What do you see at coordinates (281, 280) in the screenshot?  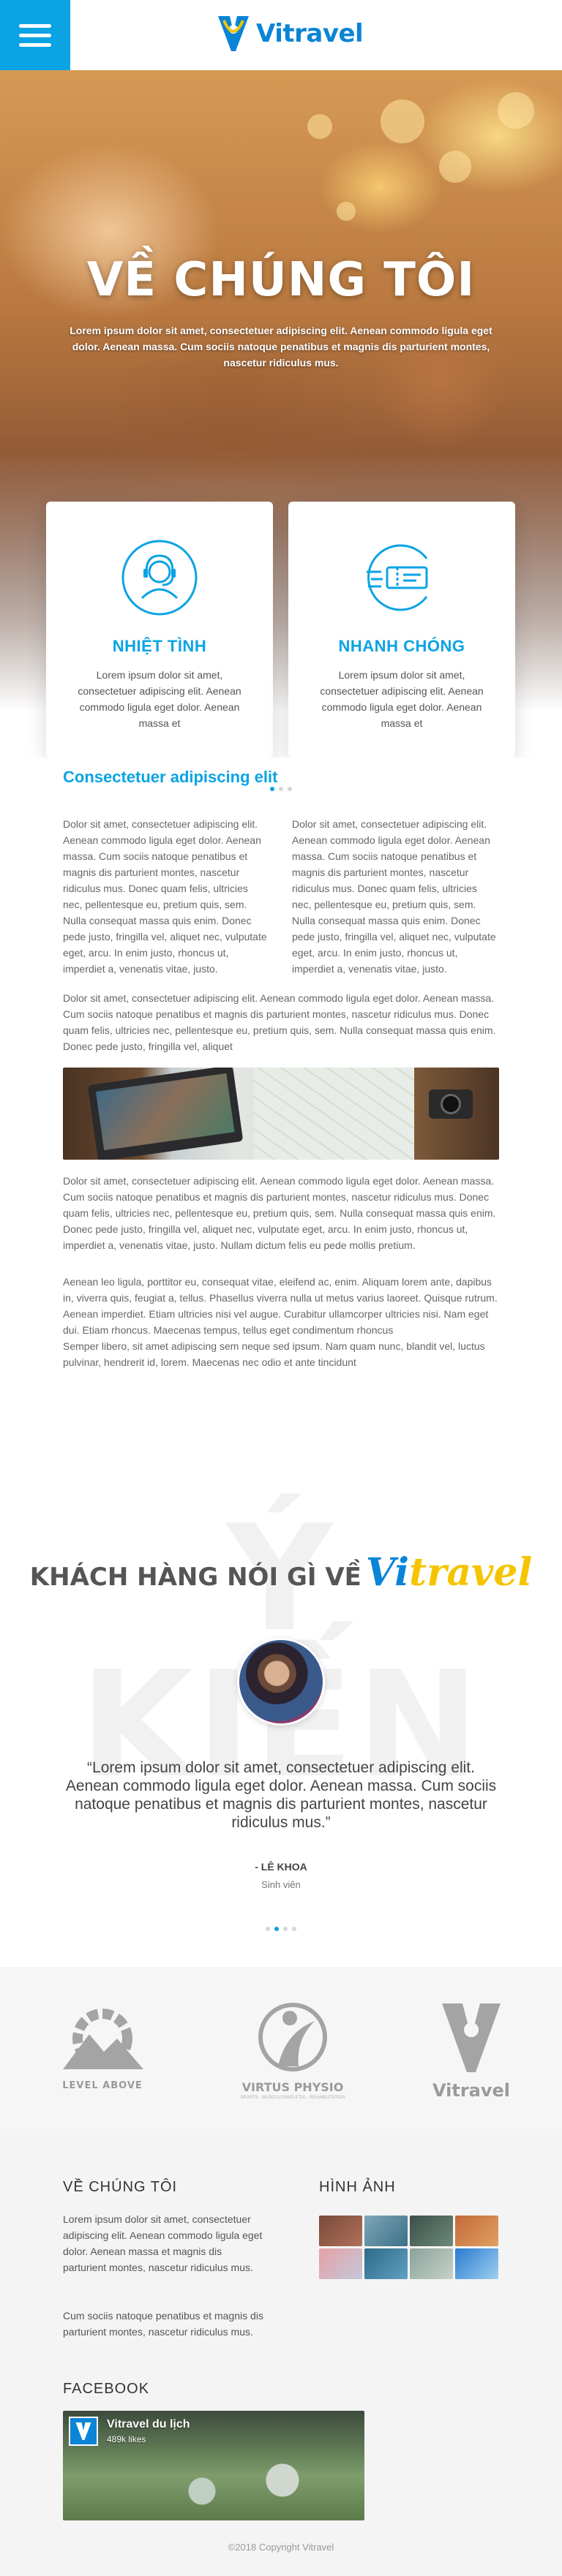 I see `hero-title: VỀ CHÚNG TÔI` at bounding box center [281, 280].